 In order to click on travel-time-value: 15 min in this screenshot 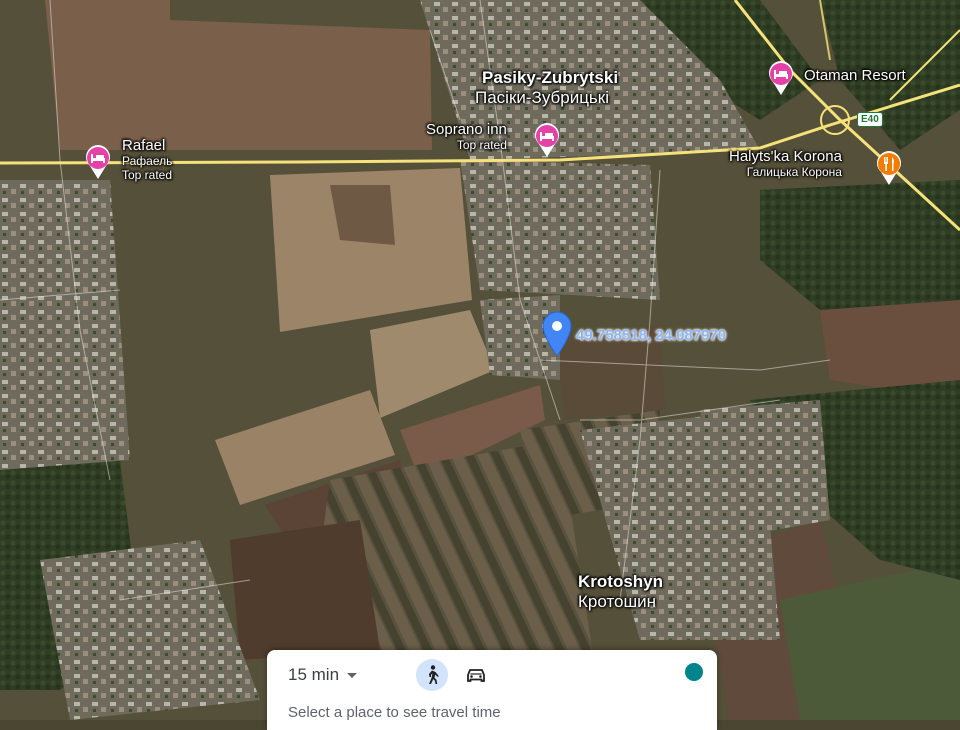, I will do `click(314, 674)`.